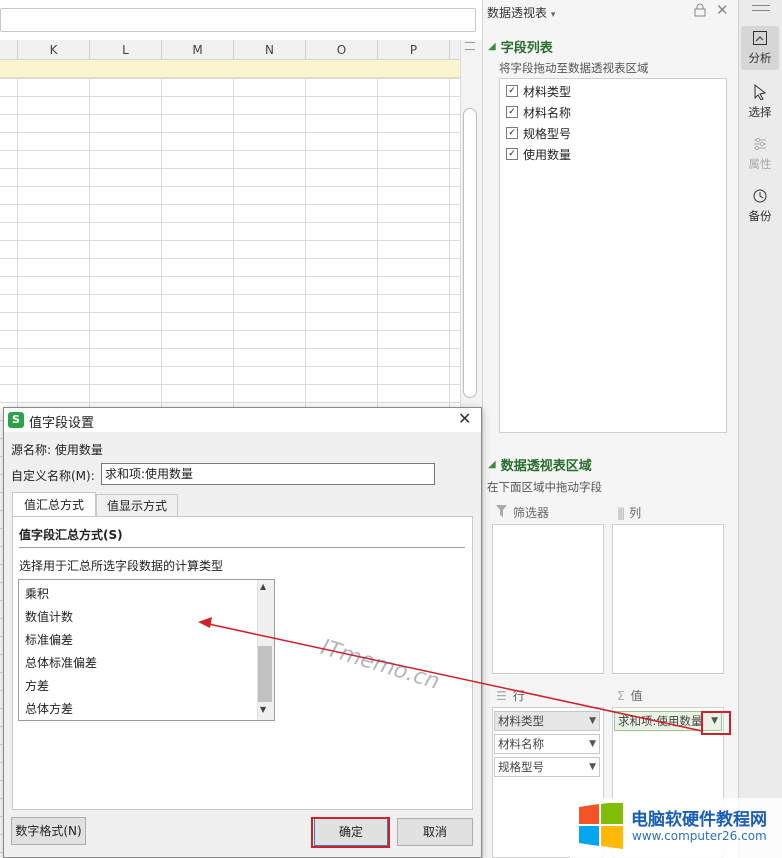  Describe the element at coordinates (450, 674) in the screenshot. I see `annotation-arrow` at that location.